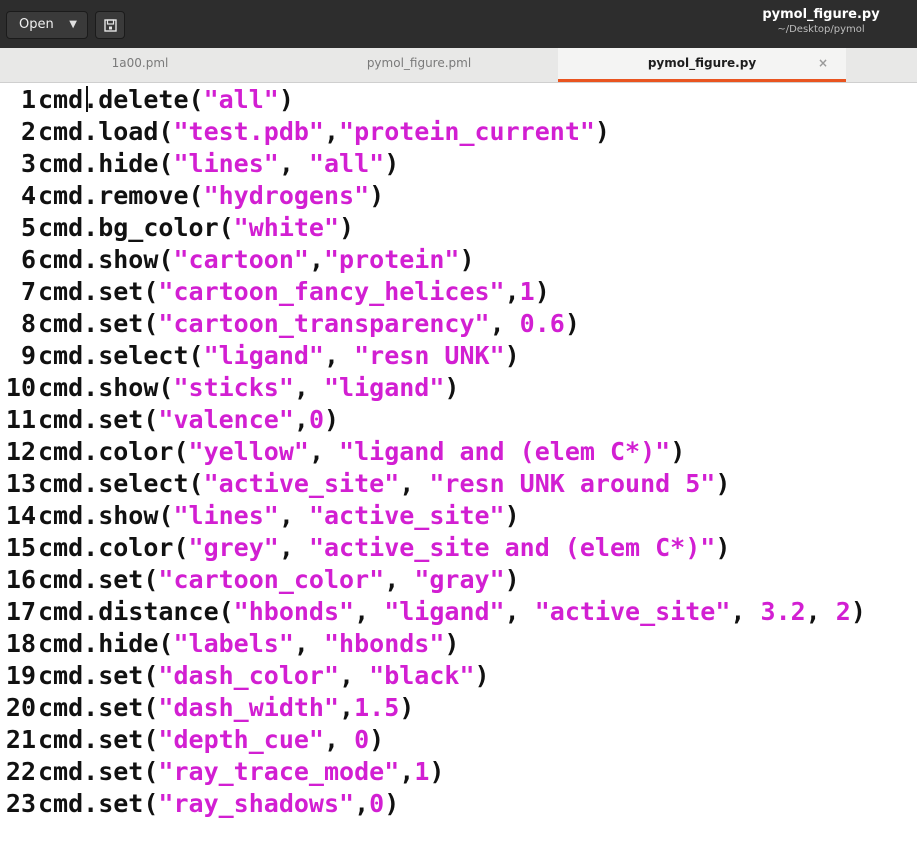 This screenshot has width=917, height=850. I want to click on string-literal: "active_site and (elem C*)", so click(512, 547).